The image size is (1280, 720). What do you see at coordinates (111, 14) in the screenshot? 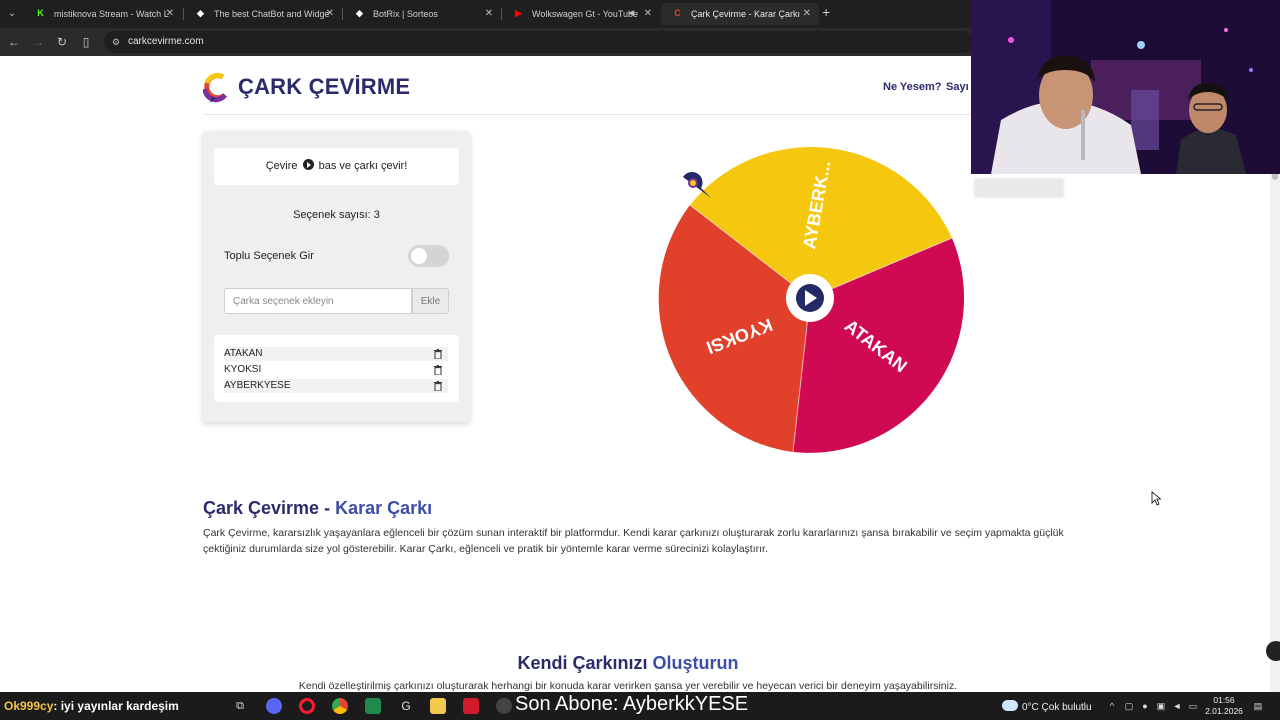
I see `tab-title: mistiknova Stream - Watch Live` at bounding box center [111, 14].